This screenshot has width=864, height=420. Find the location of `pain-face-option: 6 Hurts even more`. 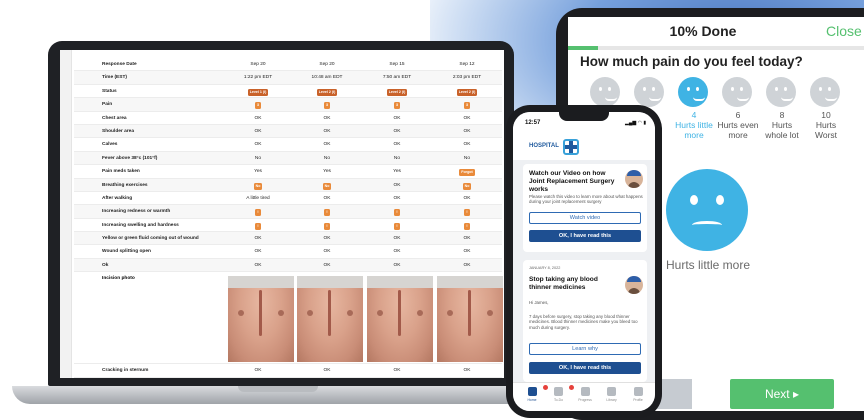

pain-face-option: 6 Hurts even more is located at coordinates (738, 125).